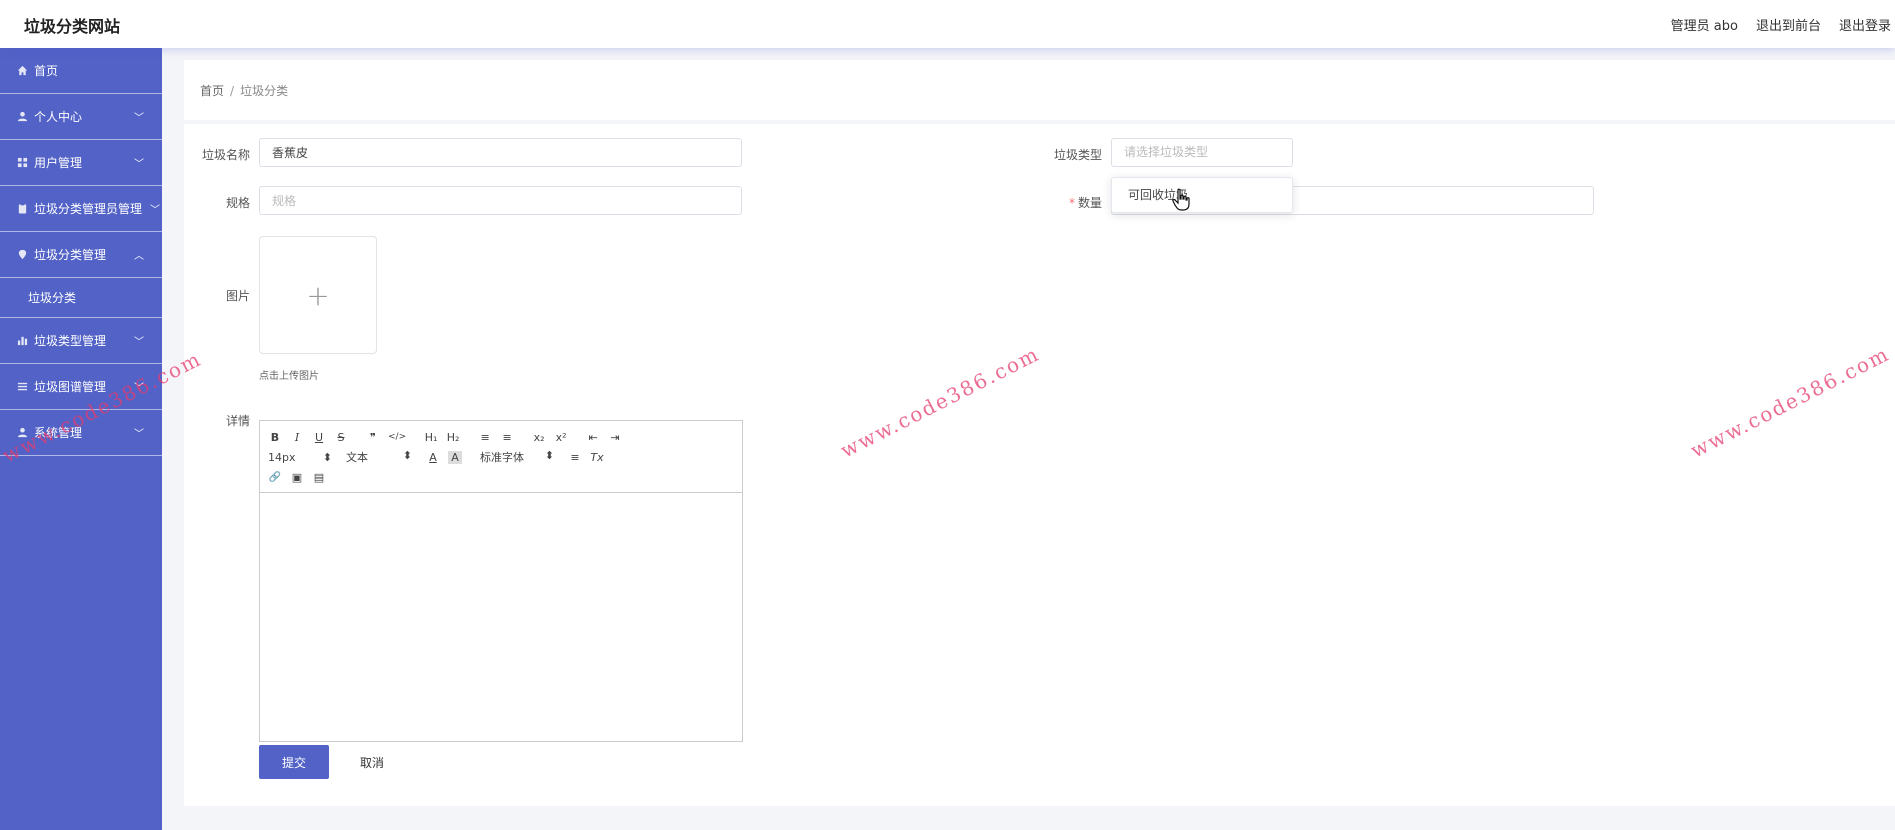  Describe the element at coordinates (947, 24) in the screenshot. I see `top-header: 垃圾分类网站 管理员 abo 退出到前台 退出登录` at that location.